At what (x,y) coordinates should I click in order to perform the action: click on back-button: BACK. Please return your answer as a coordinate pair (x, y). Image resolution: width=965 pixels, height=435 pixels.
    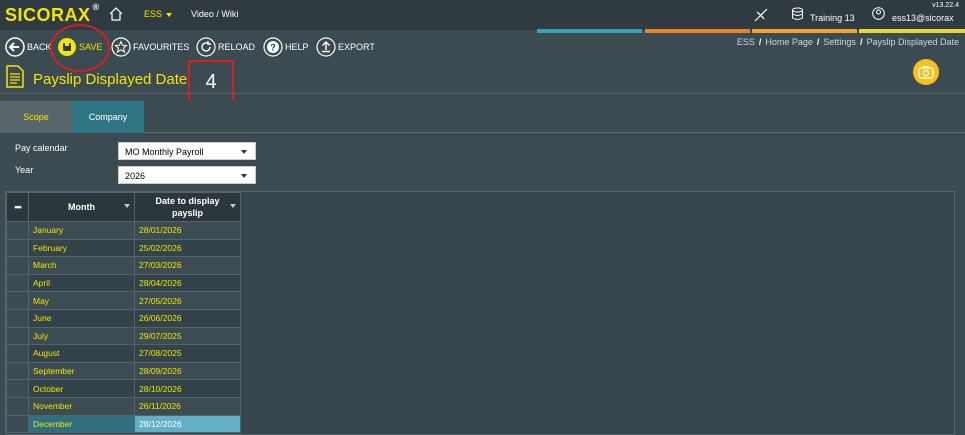
    Looking at the image, I should click on (28, 47).